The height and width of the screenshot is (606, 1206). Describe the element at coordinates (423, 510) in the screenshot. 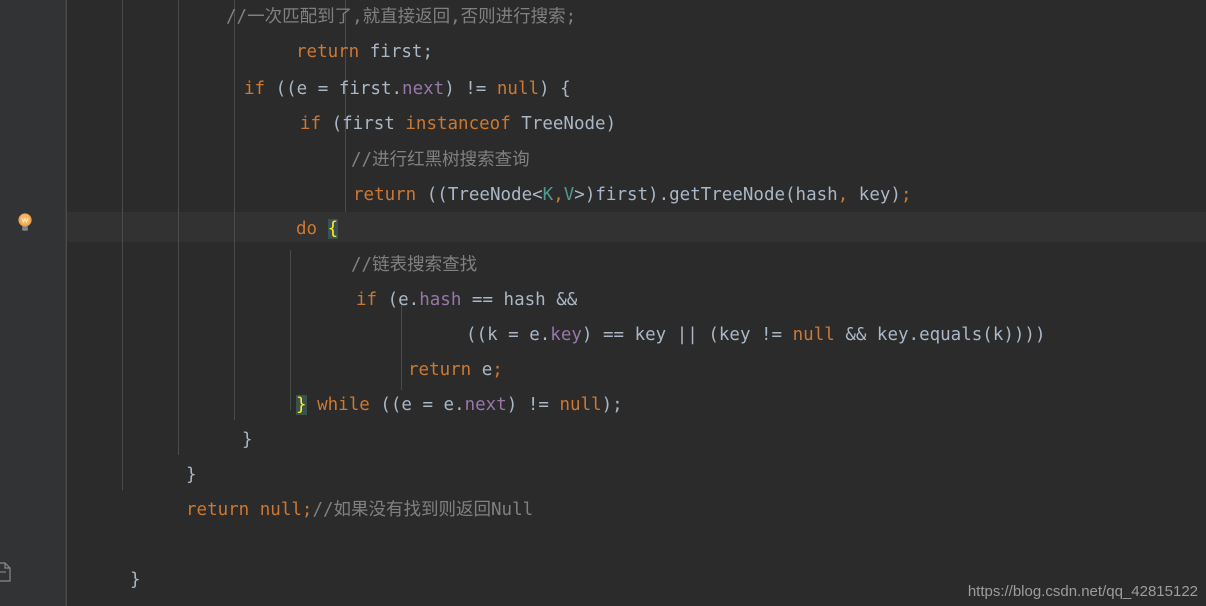

I see `code-comment: //如果没有找到则返回Null` at that location.